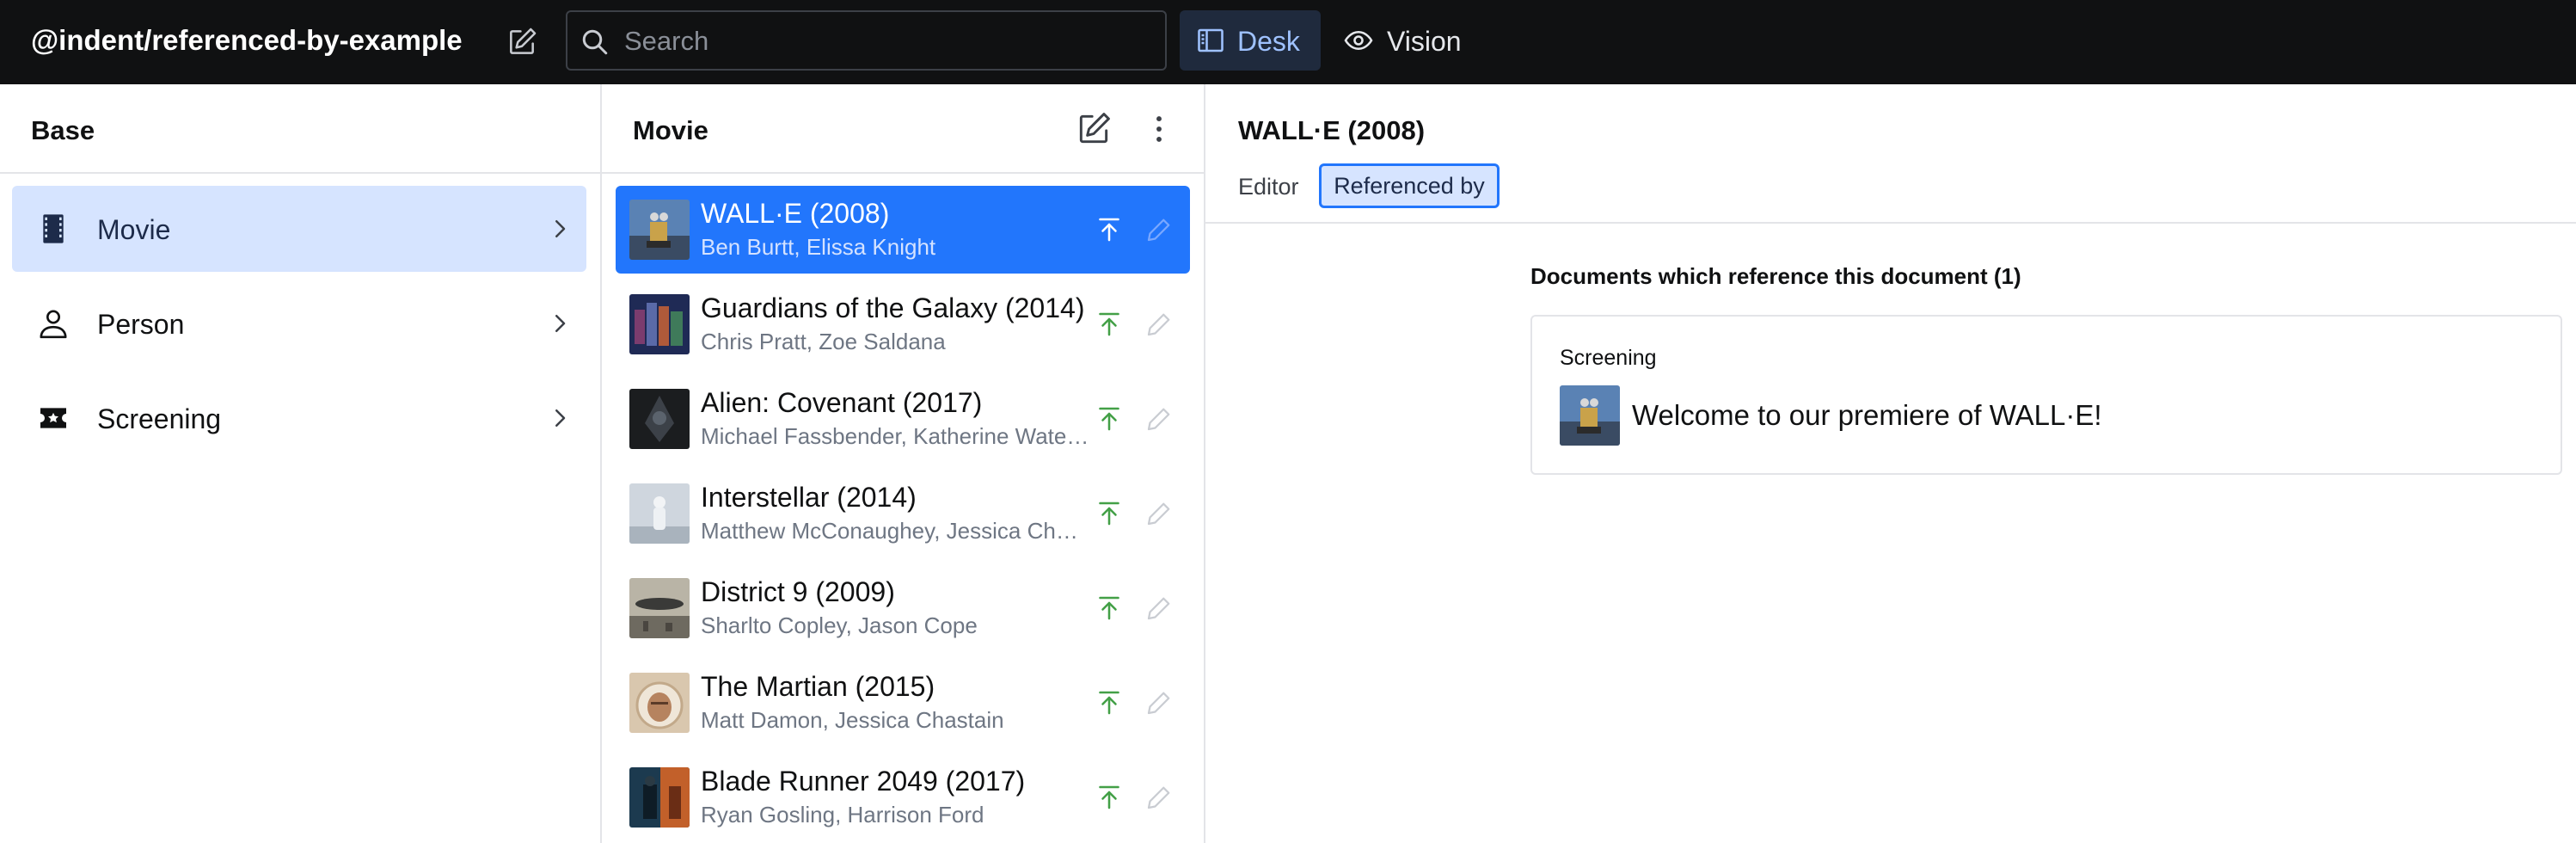 Image resolution: width=2576 pixels, height=843 pixels. I want to click on create-document-button, so click(1094, 129).